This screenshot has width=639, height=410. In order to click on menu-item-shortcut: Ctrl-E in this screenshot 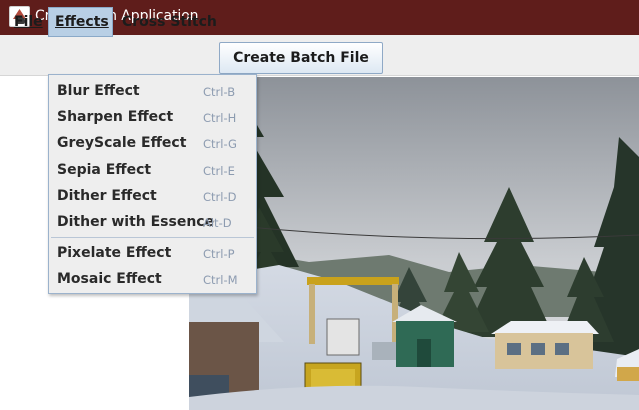, I will do `click(219, 171)`.